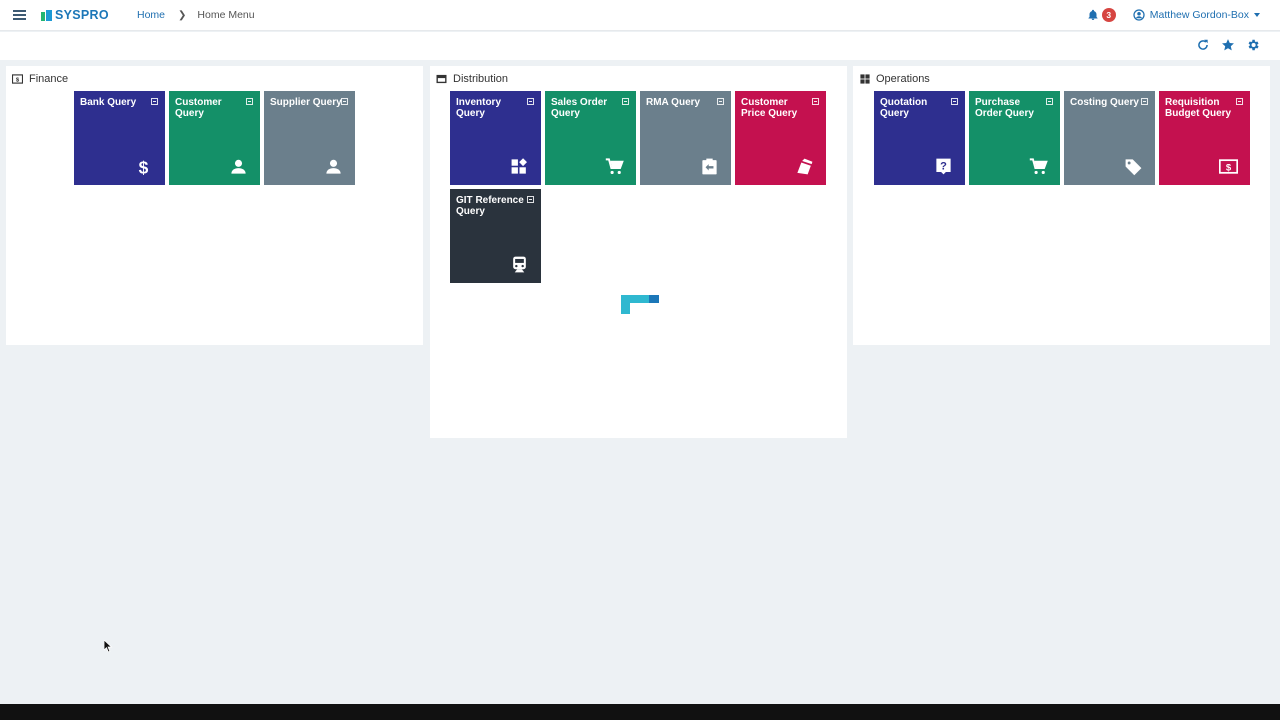  What do you see at coordinates (1108, 15) in the screenshot?
I see `notification-count-badge: 3` at bounding box center [1108, 15].